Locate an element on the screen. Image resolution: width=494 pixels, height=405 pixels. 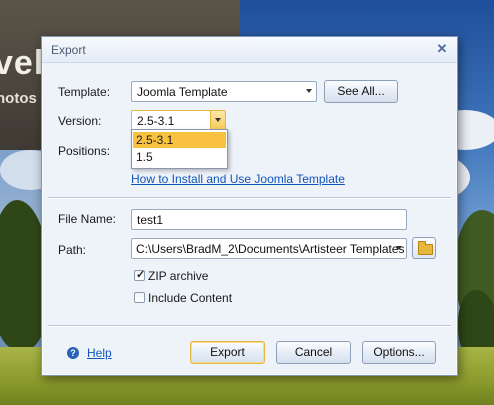
zip-archive-checkbox: ✓ is located at coordinates (140, 275).